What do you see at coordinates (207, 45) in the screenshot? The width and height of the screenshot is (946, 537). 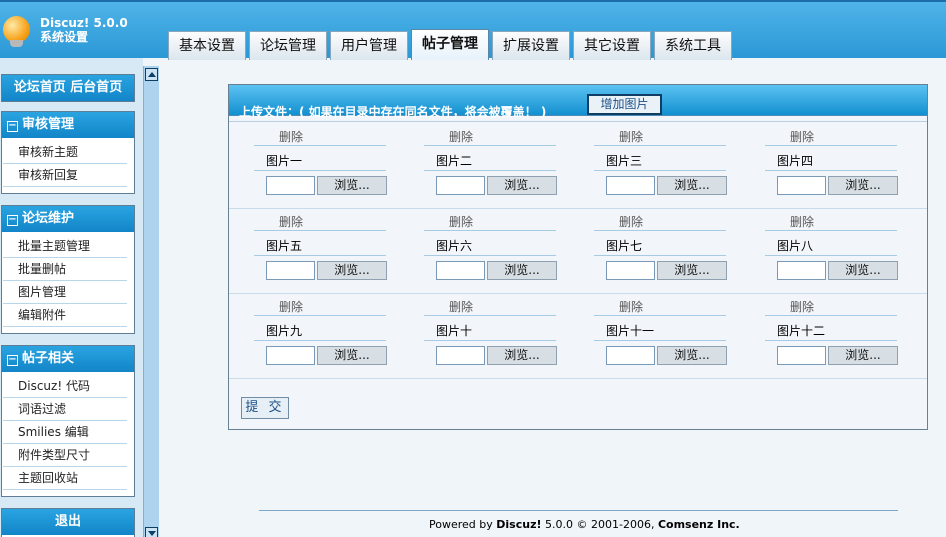 I see `tab-basic-settings: 基本设置` at bounding box center [207, 45].